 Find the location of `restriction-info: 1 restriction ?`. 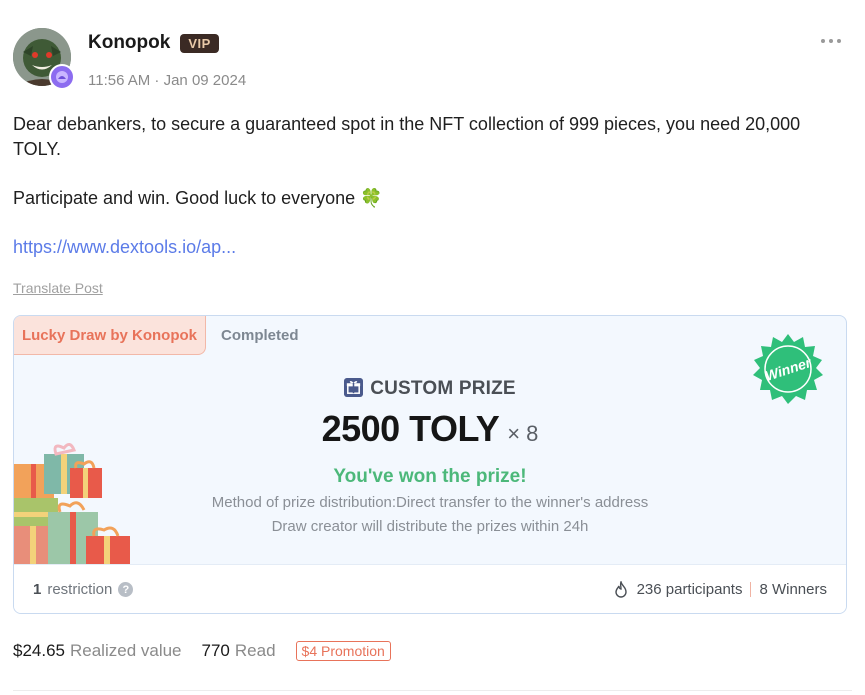

restriction-info: 1 restriction ? is located at coordinates (83, 589).